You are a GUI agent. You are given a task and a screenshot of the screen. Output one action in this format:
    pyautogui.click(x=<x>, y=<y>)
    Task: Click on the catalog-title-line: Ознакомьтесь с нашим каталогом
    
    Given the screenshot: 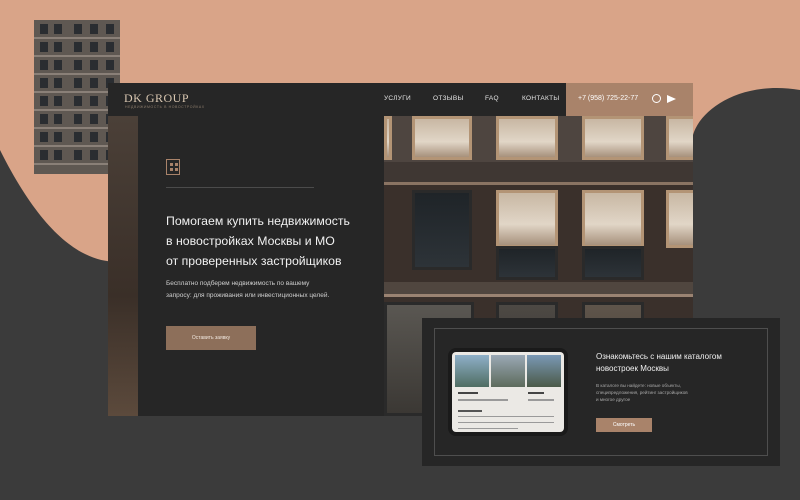 What is the action you would take?
    pyautogui.click(x=659, y=356)
    